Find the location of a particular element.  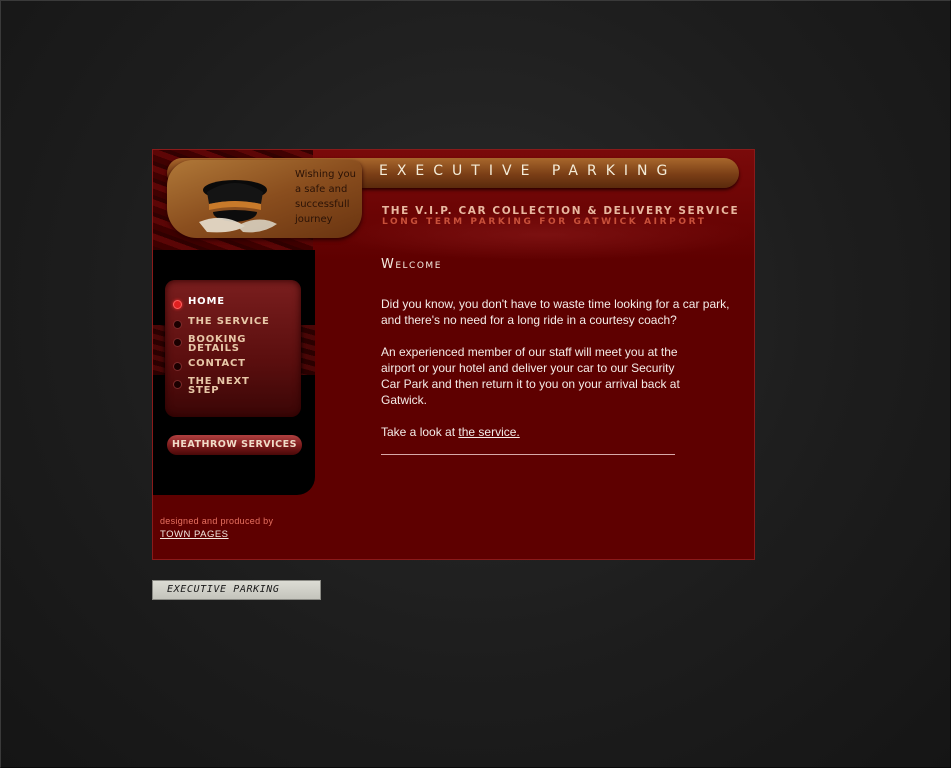

page-title: Welcome is located at coordinates (411, 264).